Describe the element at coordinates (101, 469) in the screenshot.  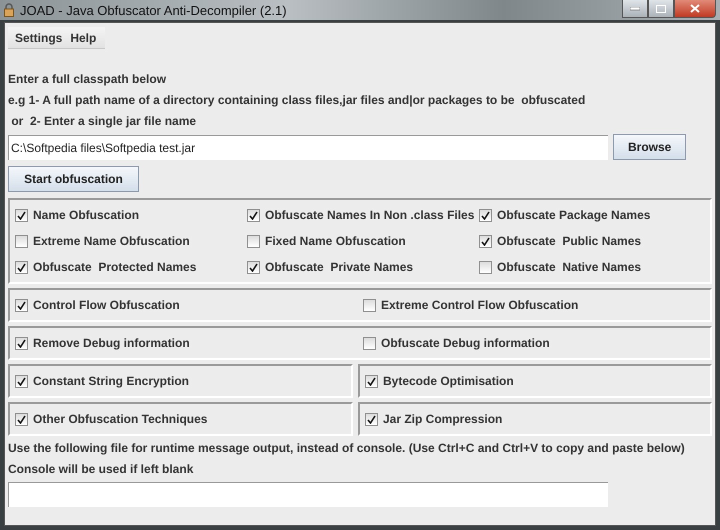
I see `output-instruction-text: Console will be used if left blank` at that location.